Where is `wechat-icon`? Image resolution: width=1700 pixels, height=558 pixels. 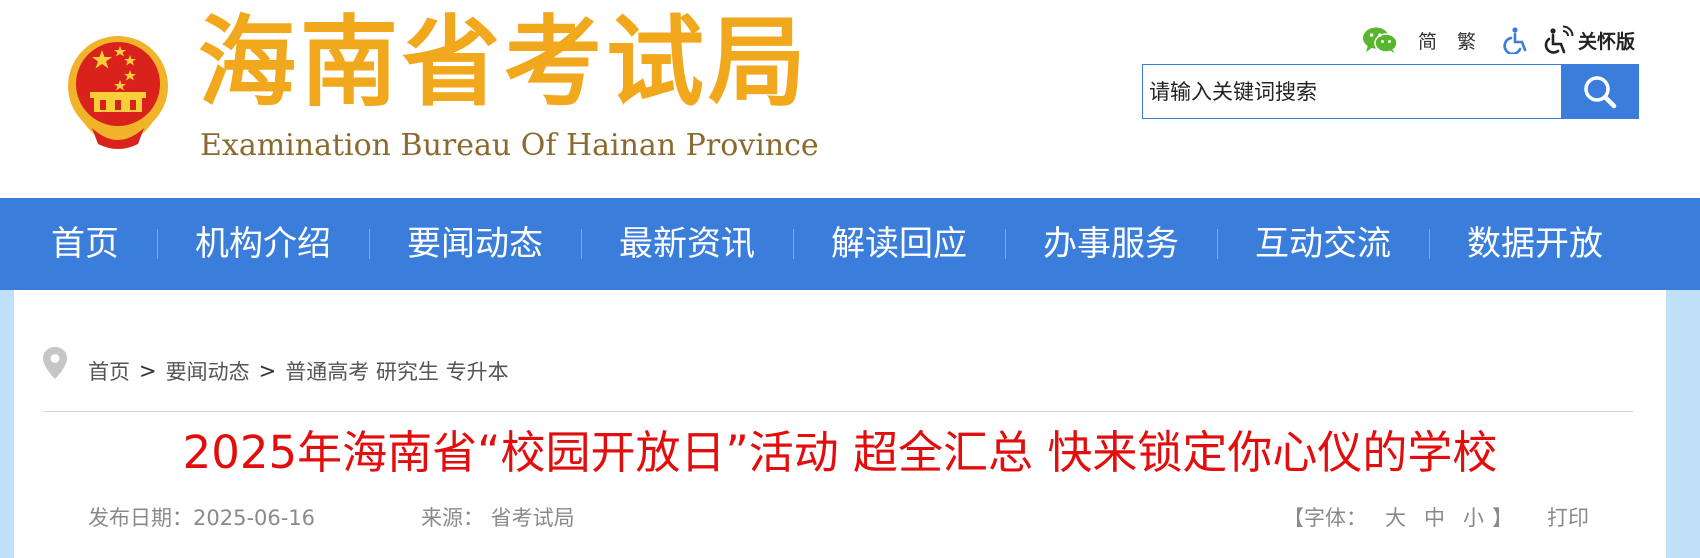 wechat-icon is located at coordinates (1380, 40).